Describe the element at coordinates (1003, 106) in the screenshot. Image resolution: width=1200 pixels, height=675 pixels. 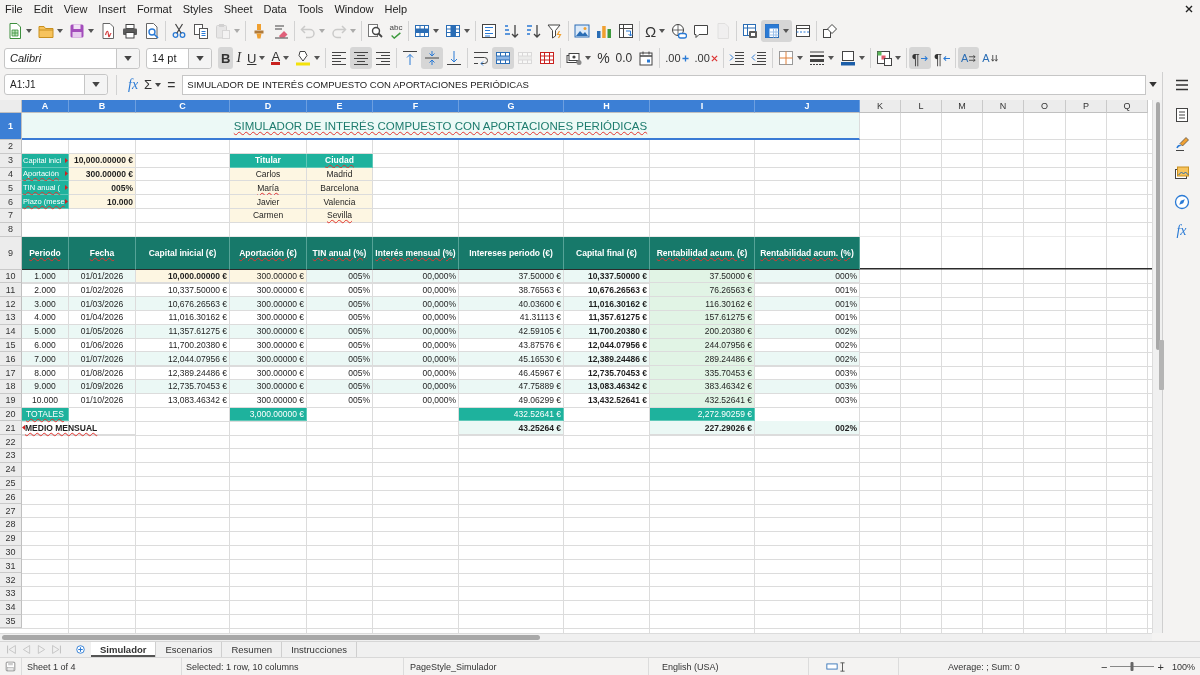
I see `column-header: N` at that location.